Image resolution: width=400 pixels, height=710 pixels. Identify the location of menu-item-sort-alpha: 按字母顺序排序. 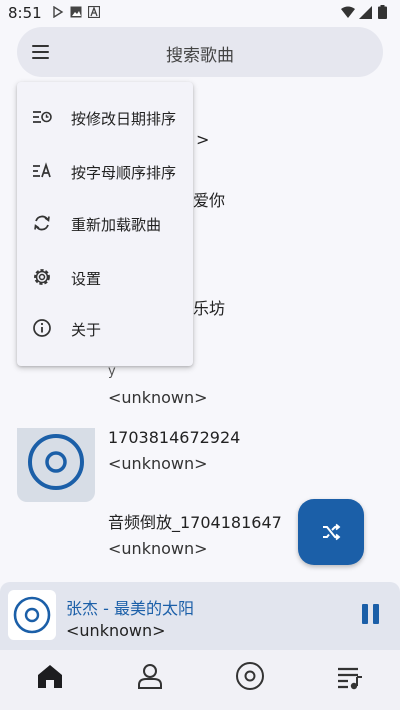
(105, 172).